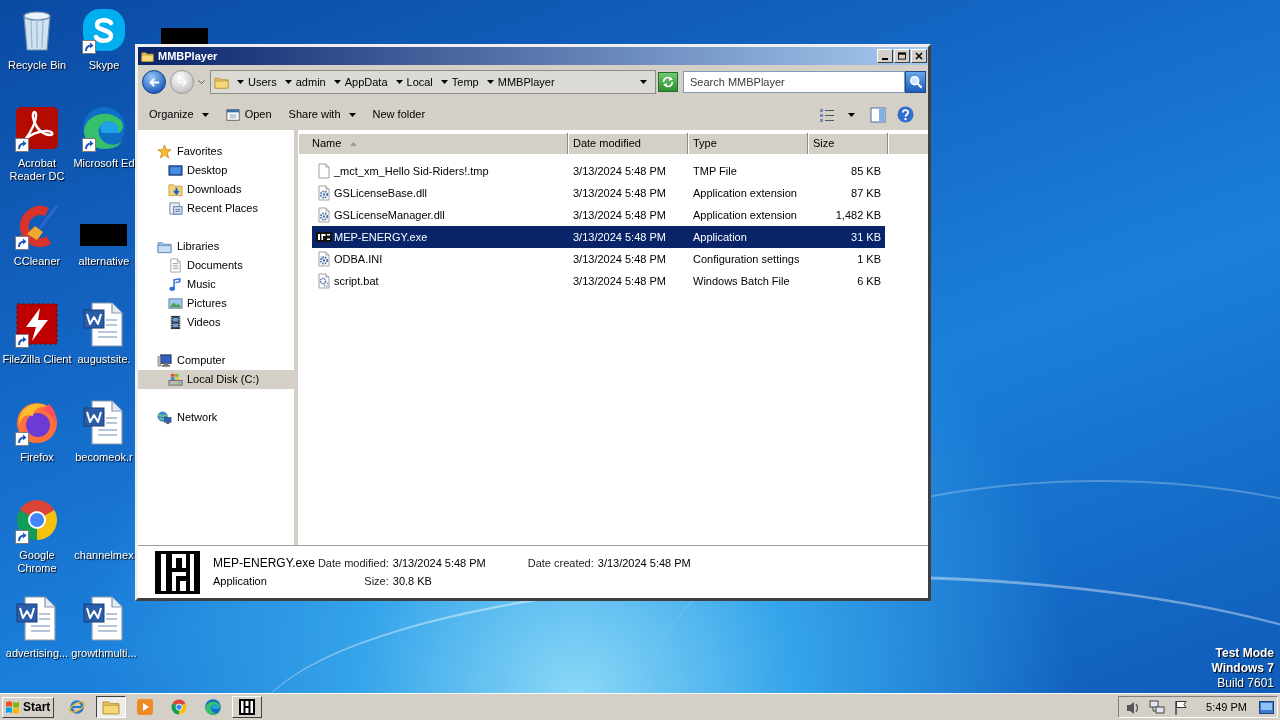 This screenshot has width=1280, height=720. What do you see at coordinates (919, 56) in the screenshot?
I see `close-button` at bounding box center [919, 56].